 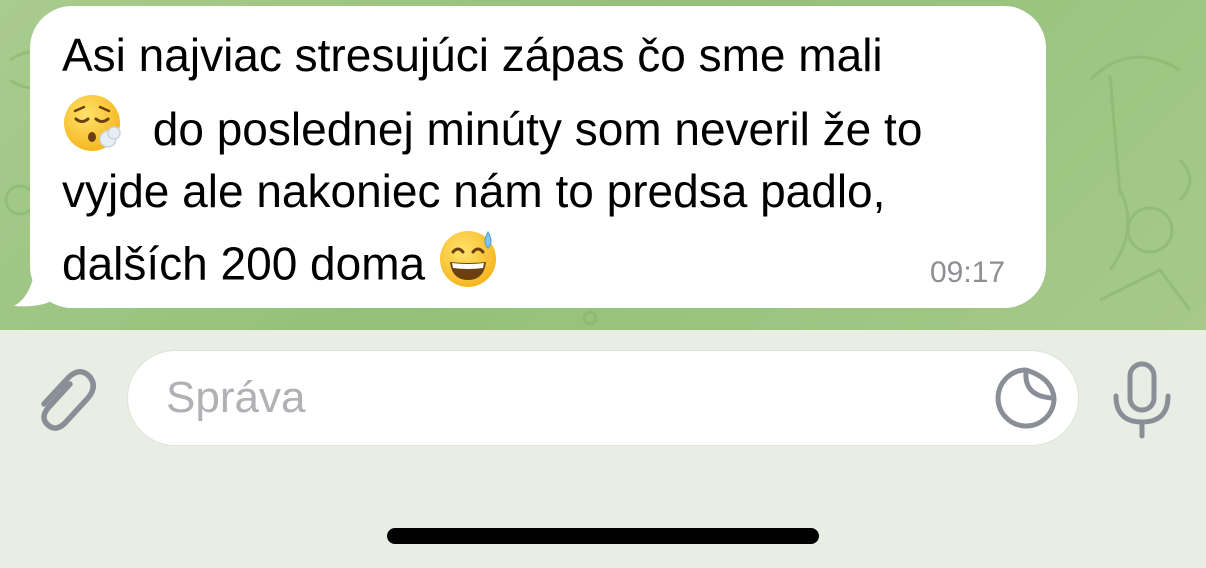 I want to click on sticker-button, so click(x=1026, y=398).